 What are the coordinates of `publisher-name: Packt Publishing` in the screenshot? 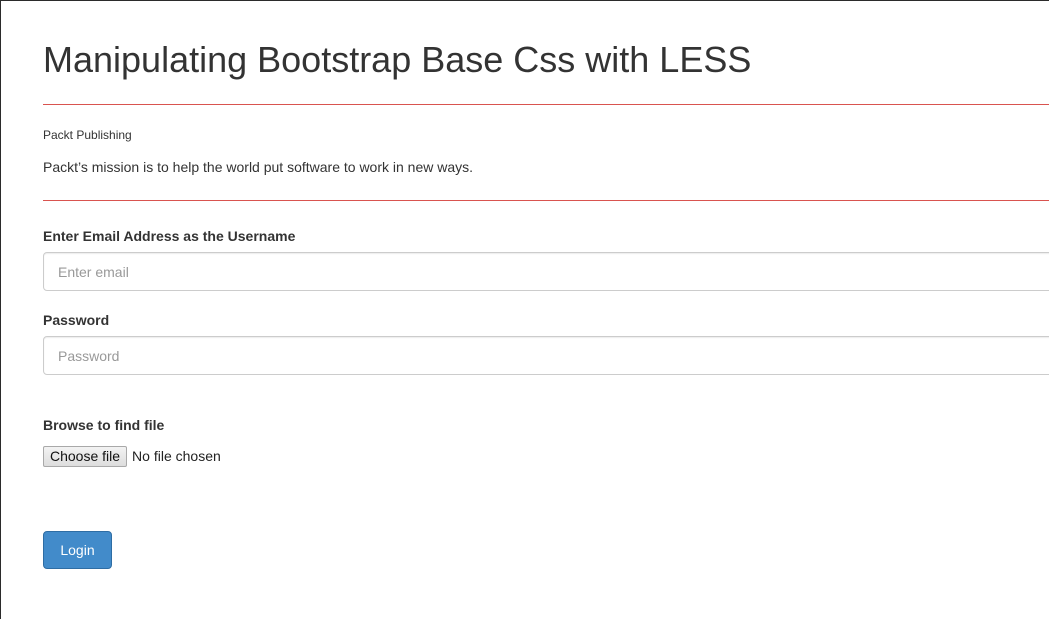 It's located at (87, 135).